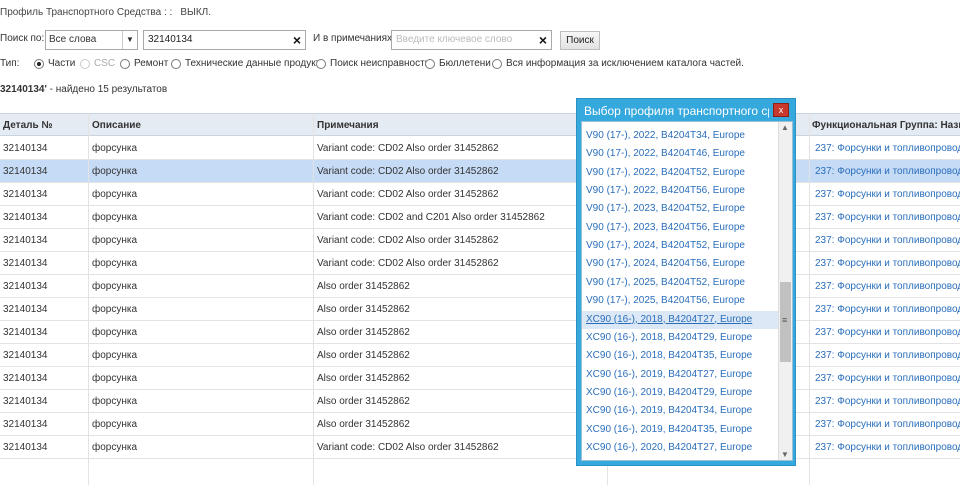  Describe the element at coordinates (665, 208) in the screenshot. I see `vehicle-profile-option: V90 (17-), 2023, B4204T52, Europe` at that location.